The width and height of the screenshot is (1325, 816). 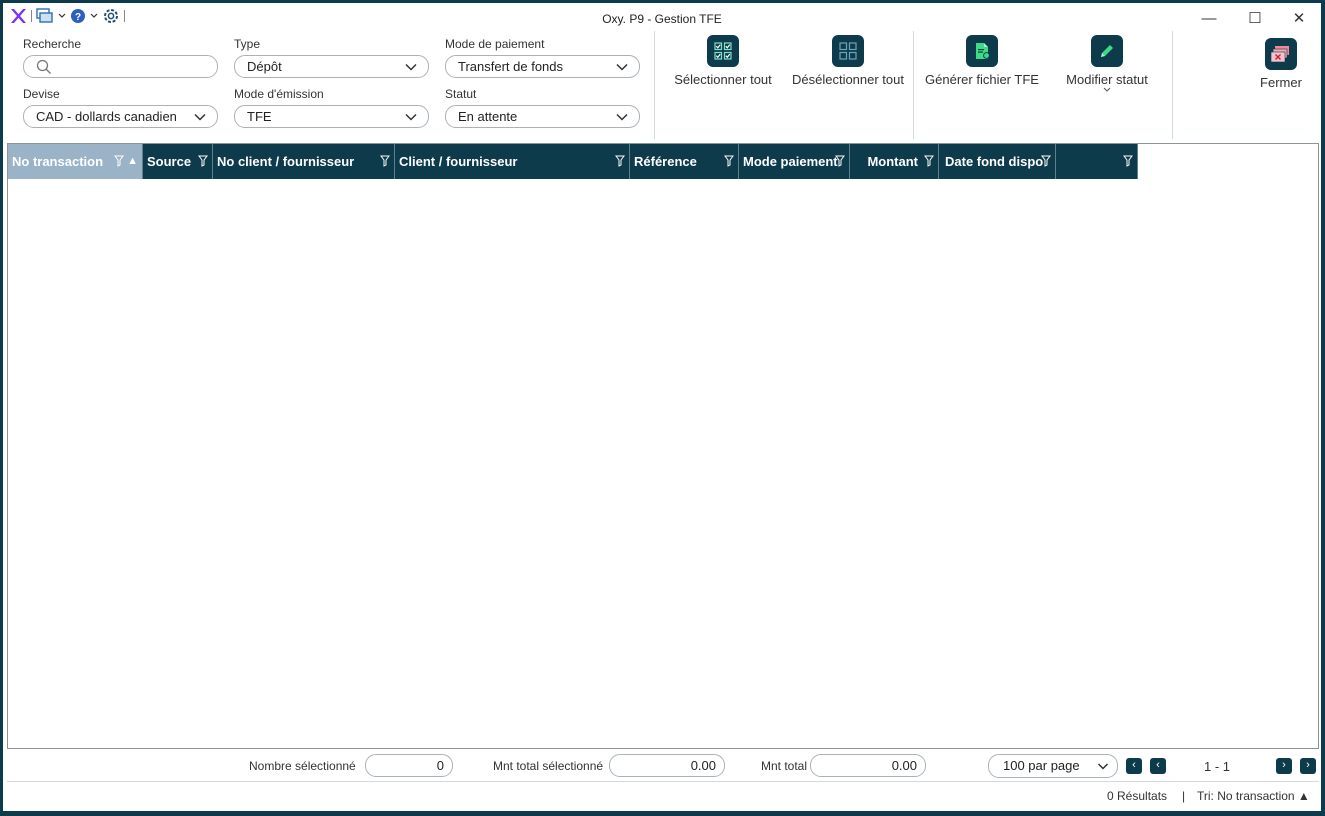 I want to click on selected-count-field: 0, so click(x=409, y=765).